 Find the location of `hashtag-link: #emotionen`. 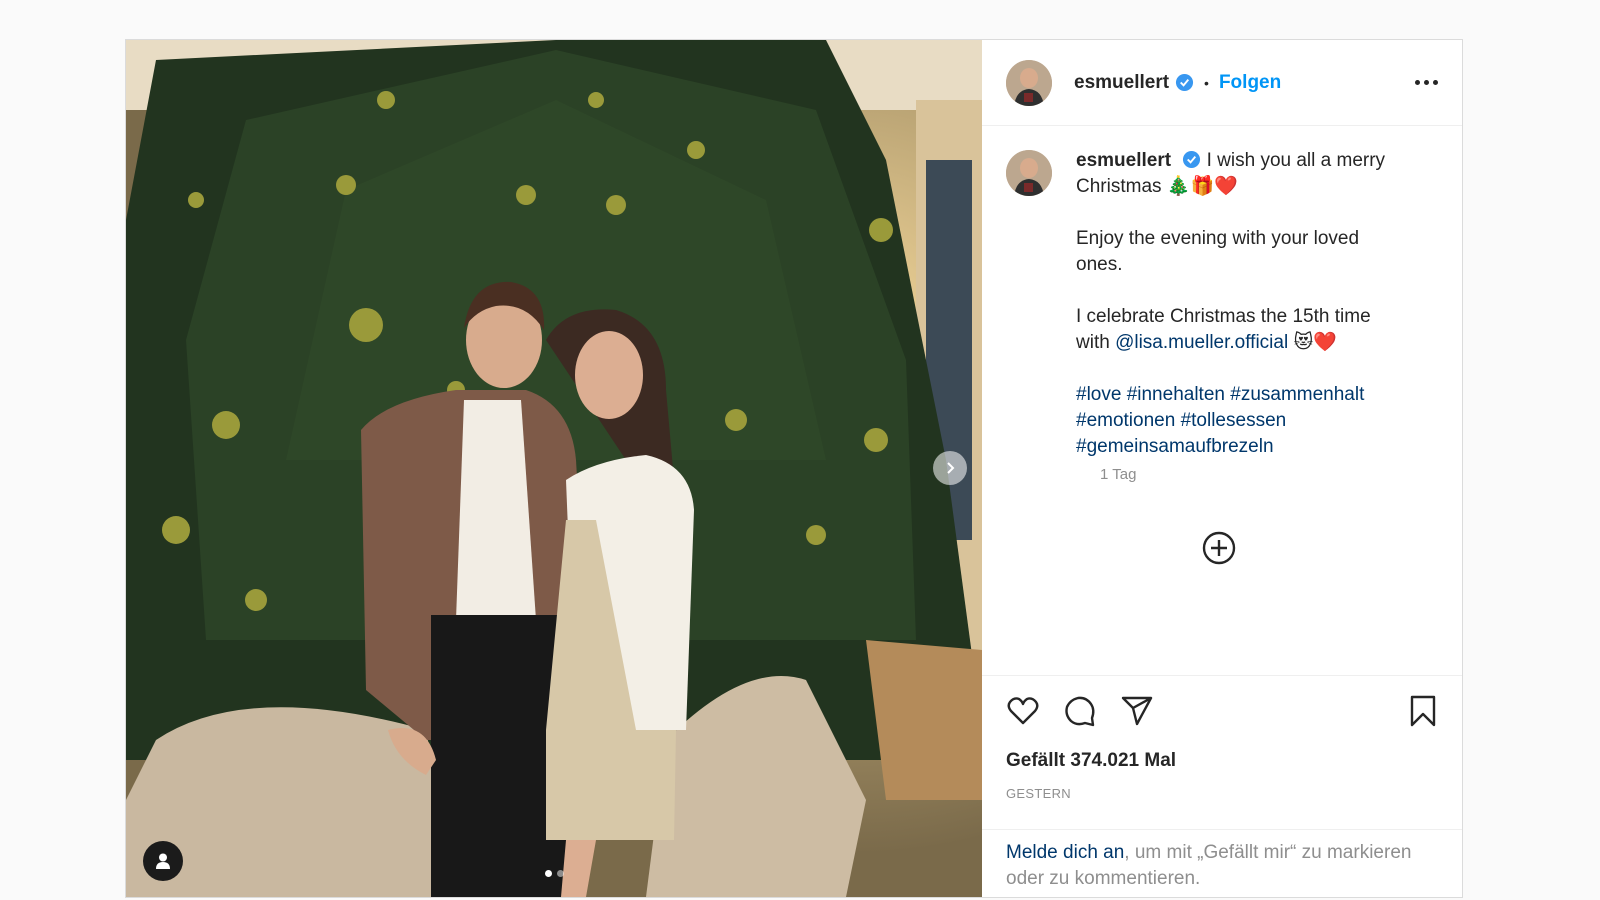

hashtag-link: #emotionen is located at coordinates (1125, 420).